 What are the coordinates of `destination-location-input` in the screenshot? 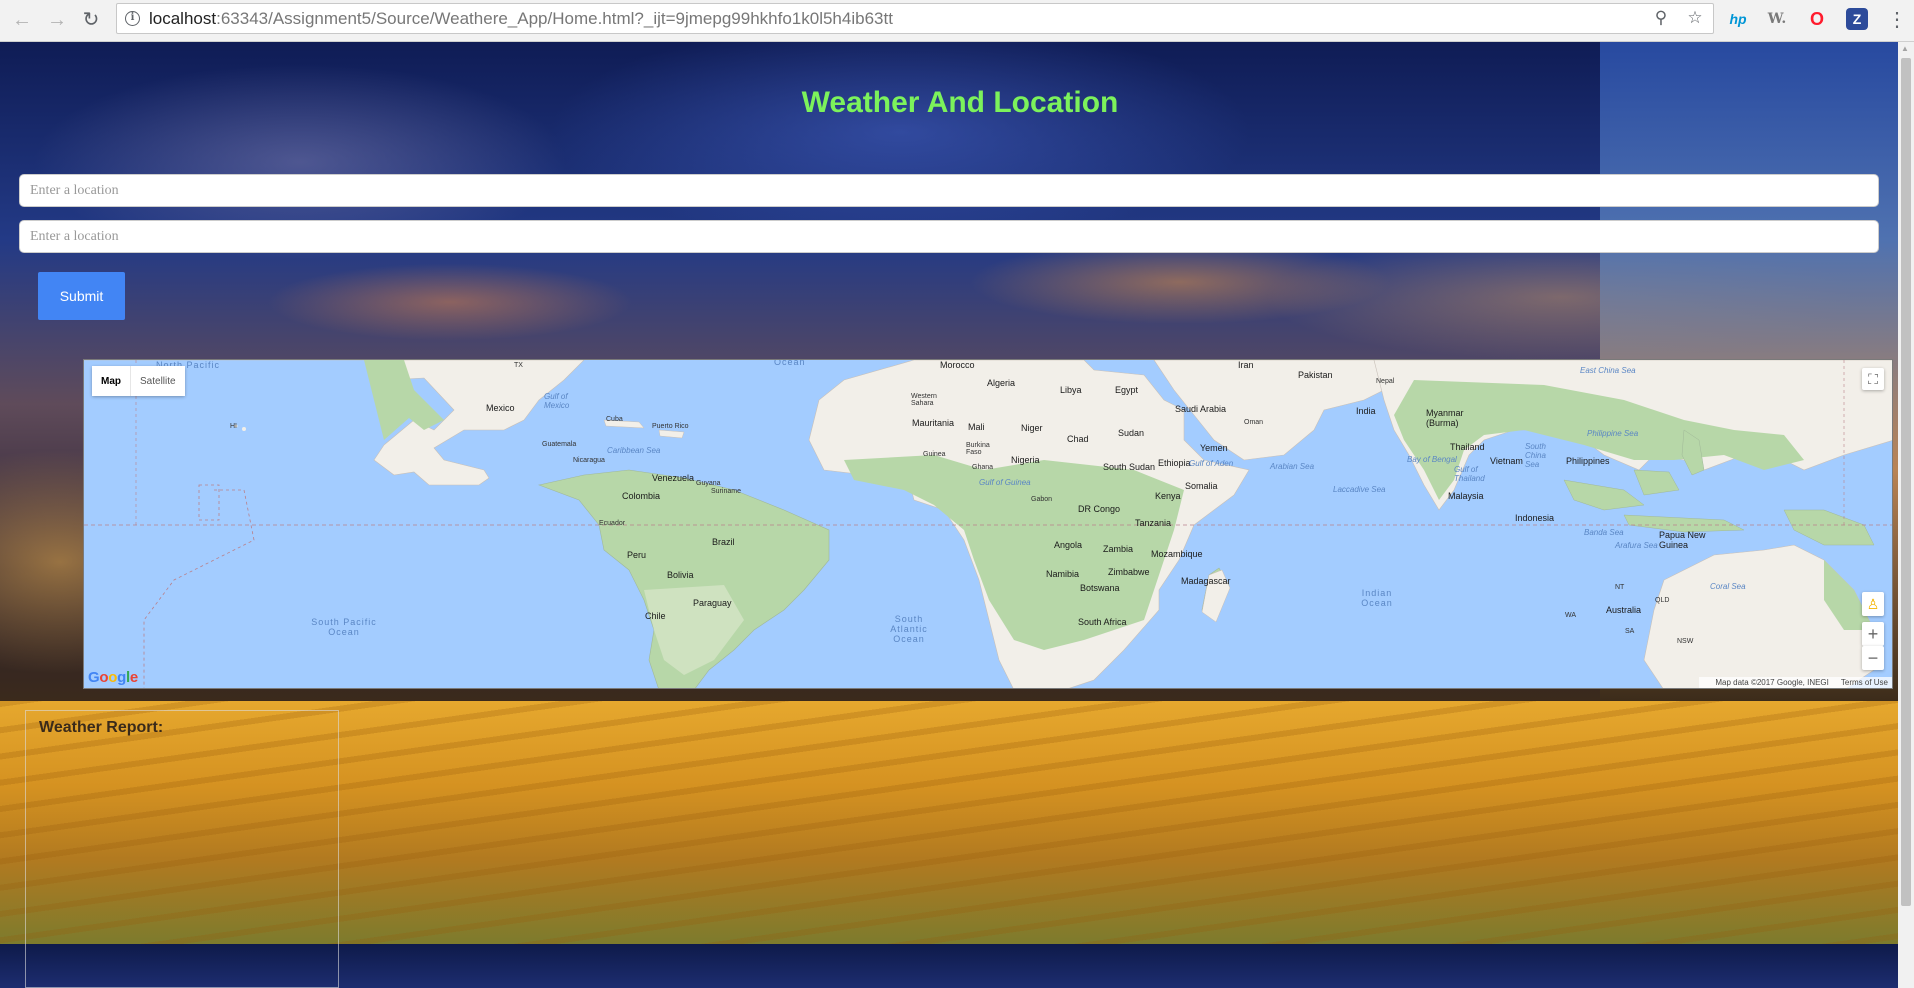 It's located at (949, 236).